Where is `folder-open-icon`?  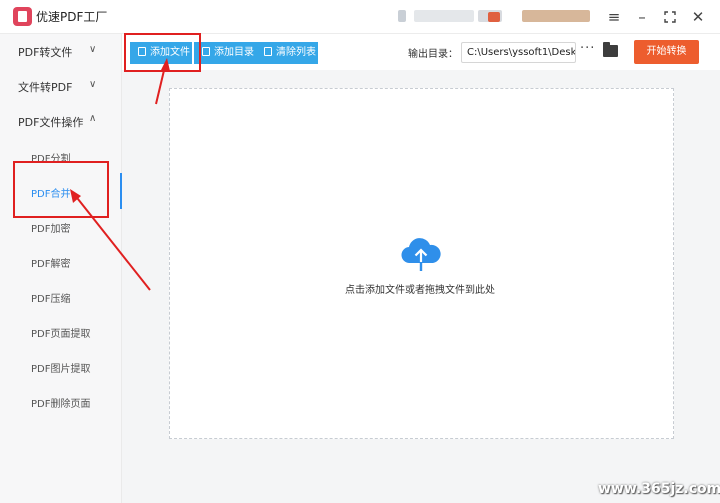
folder-open-icon is located at coordinates (610, 49).